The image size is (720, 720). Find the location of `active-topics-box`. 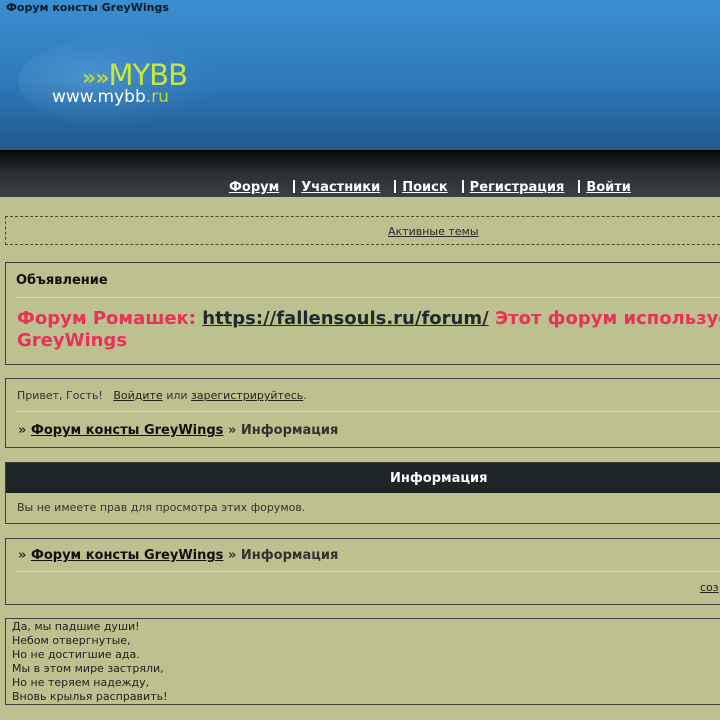

active-topics-box is located at coordinates (362, 230).